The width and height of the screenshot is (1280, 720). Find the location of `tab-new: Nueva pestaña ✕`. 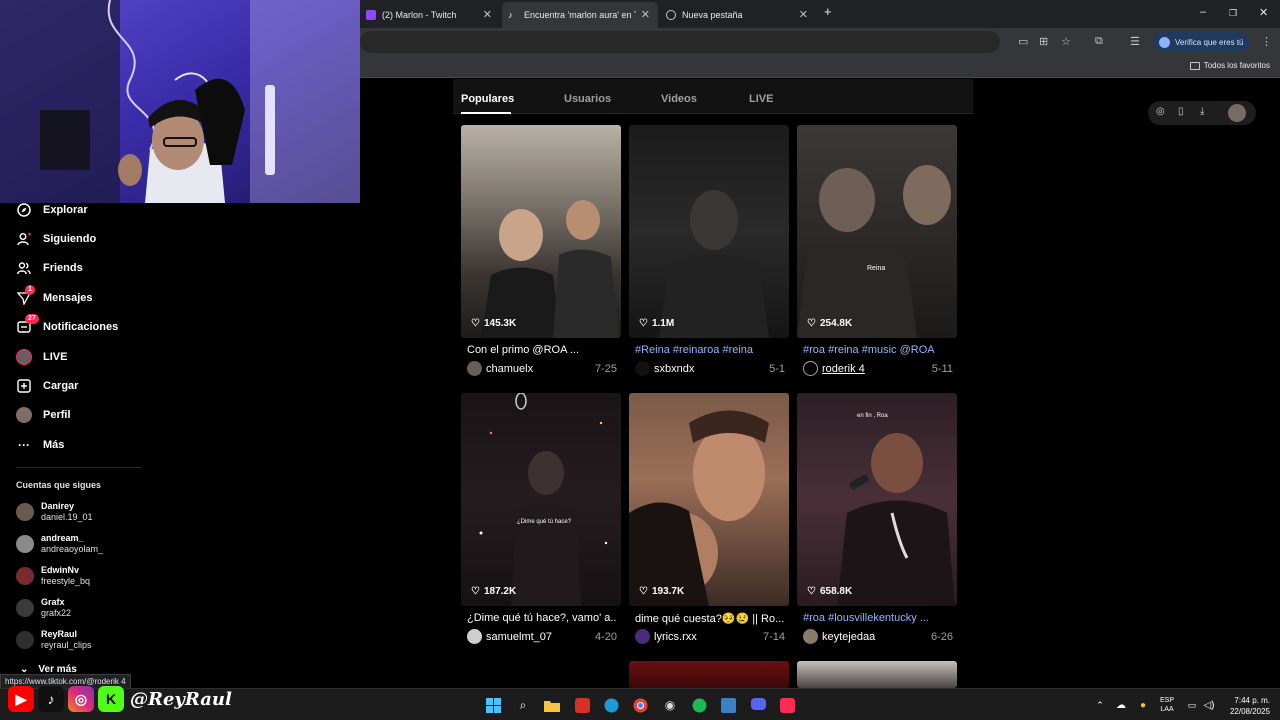

tab-new: Nueva pestaña ✕ is located at coordinates (738, 15).